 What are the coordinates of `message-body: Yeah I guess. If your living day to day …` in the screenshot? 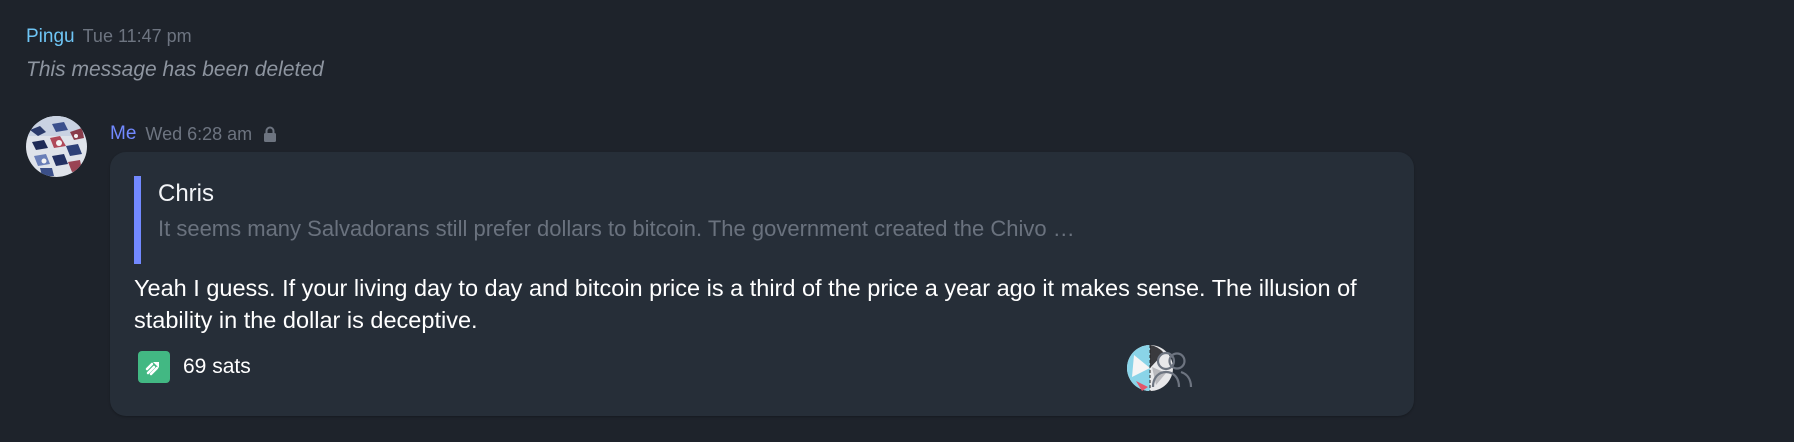 It's located at (745, 304).